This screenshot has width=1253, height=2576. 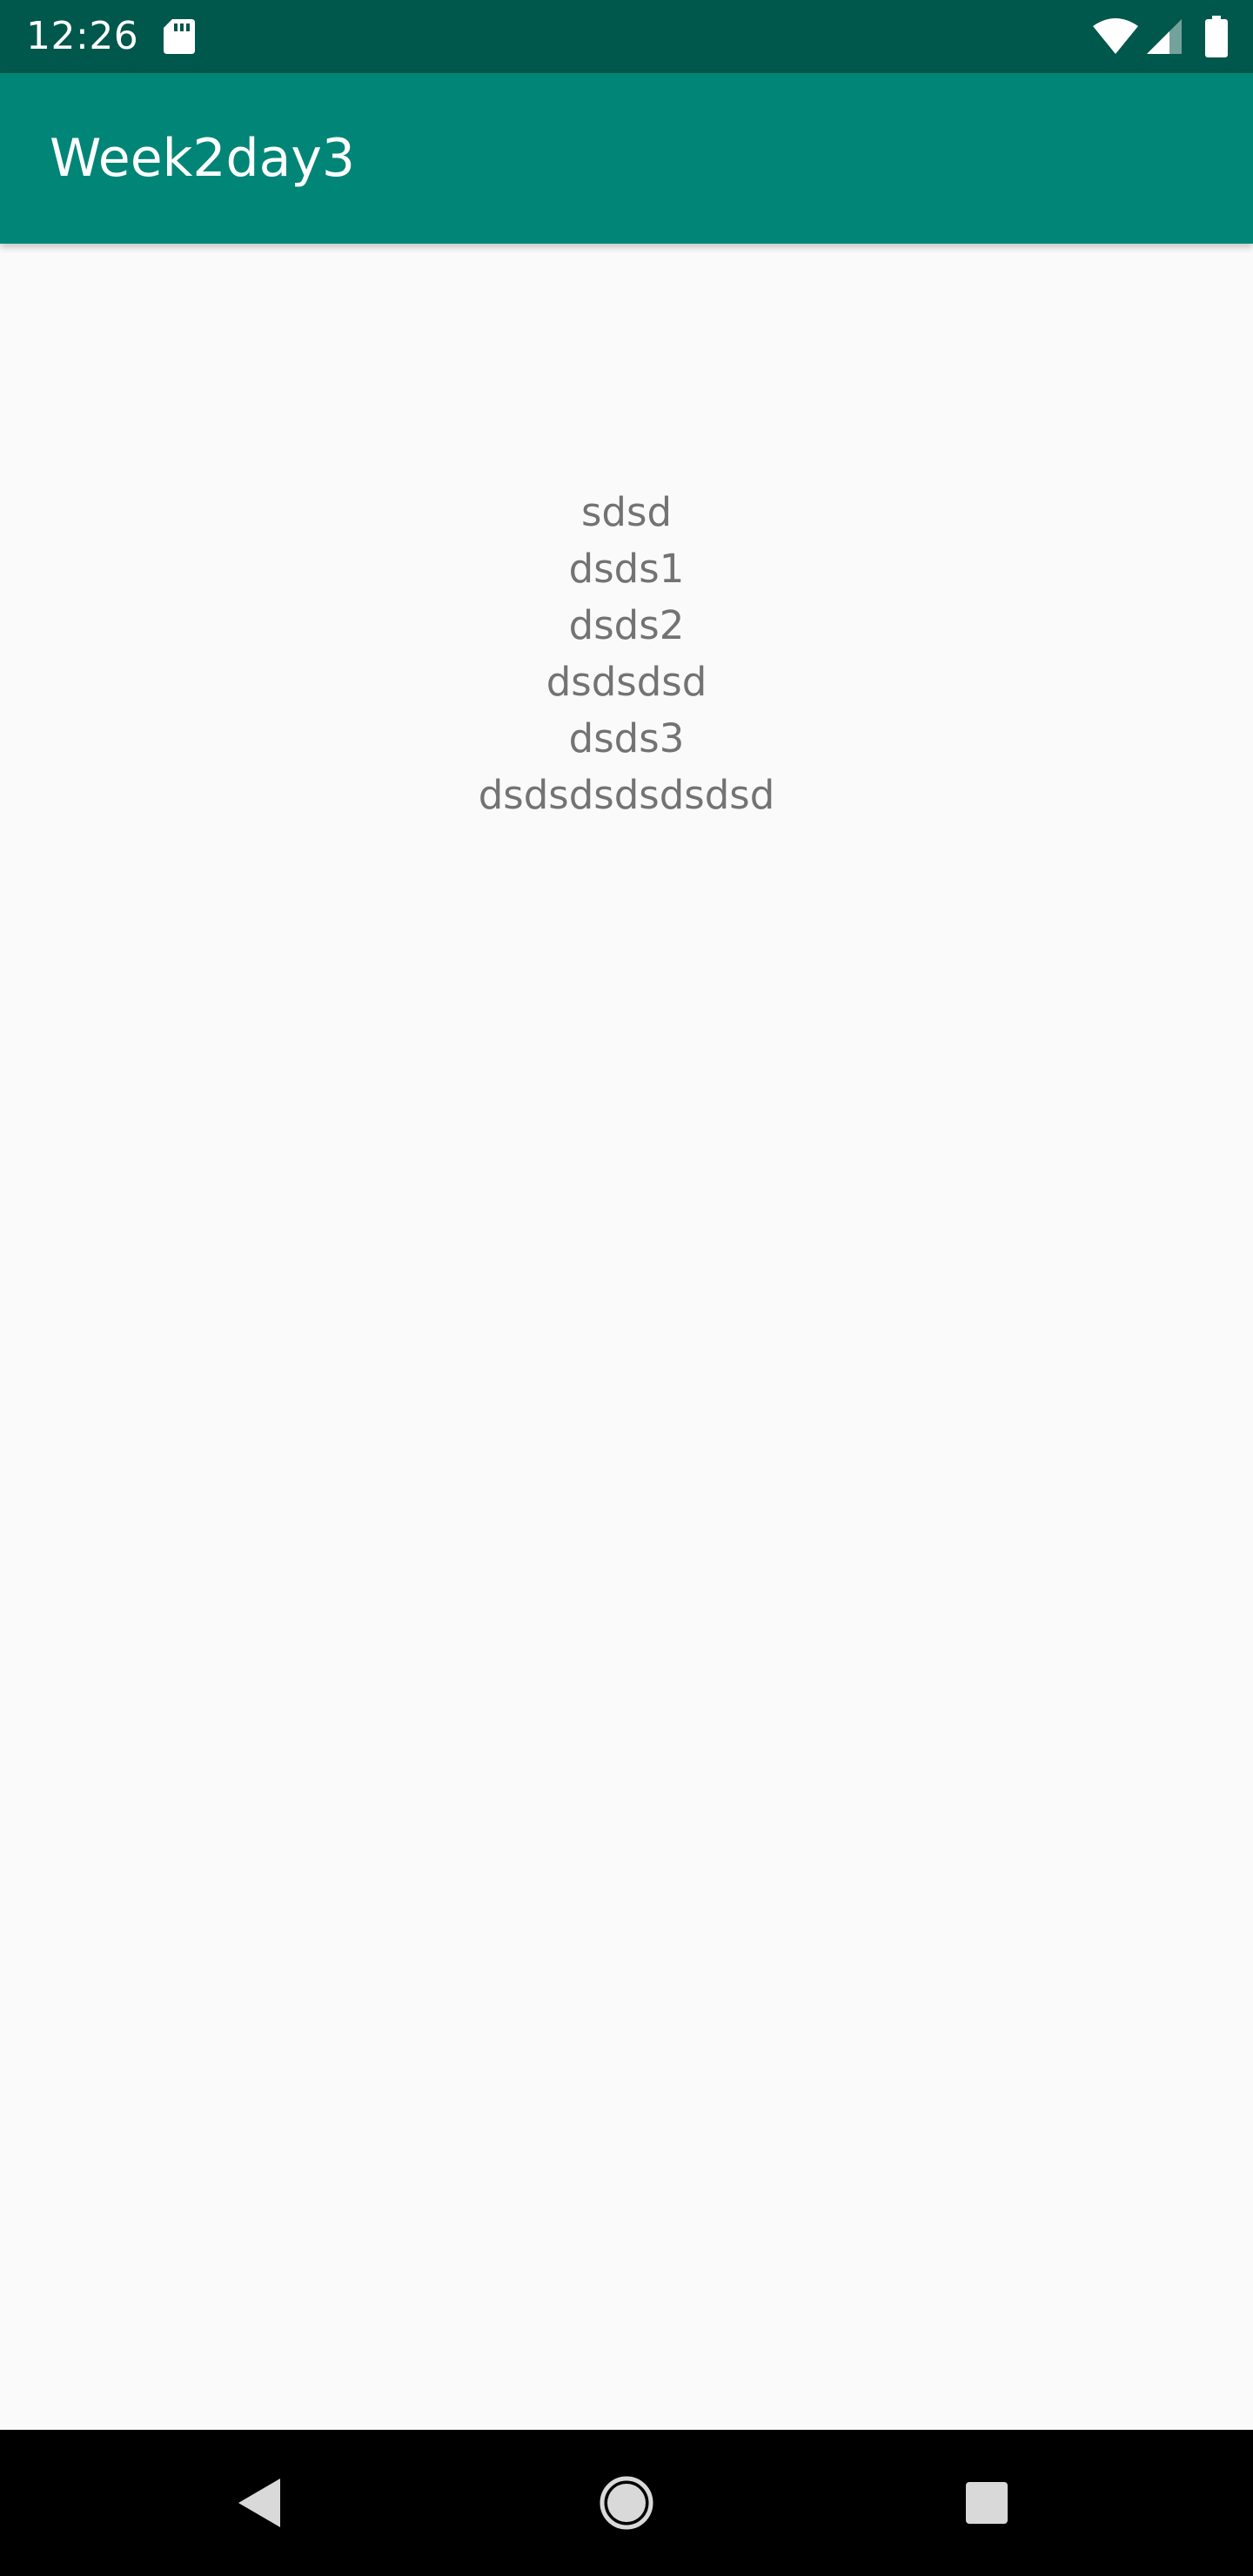 What do you see at coordinates (259, 2503) in the screenshot?
I see `back-icon` at bounding box center [259, 2503].